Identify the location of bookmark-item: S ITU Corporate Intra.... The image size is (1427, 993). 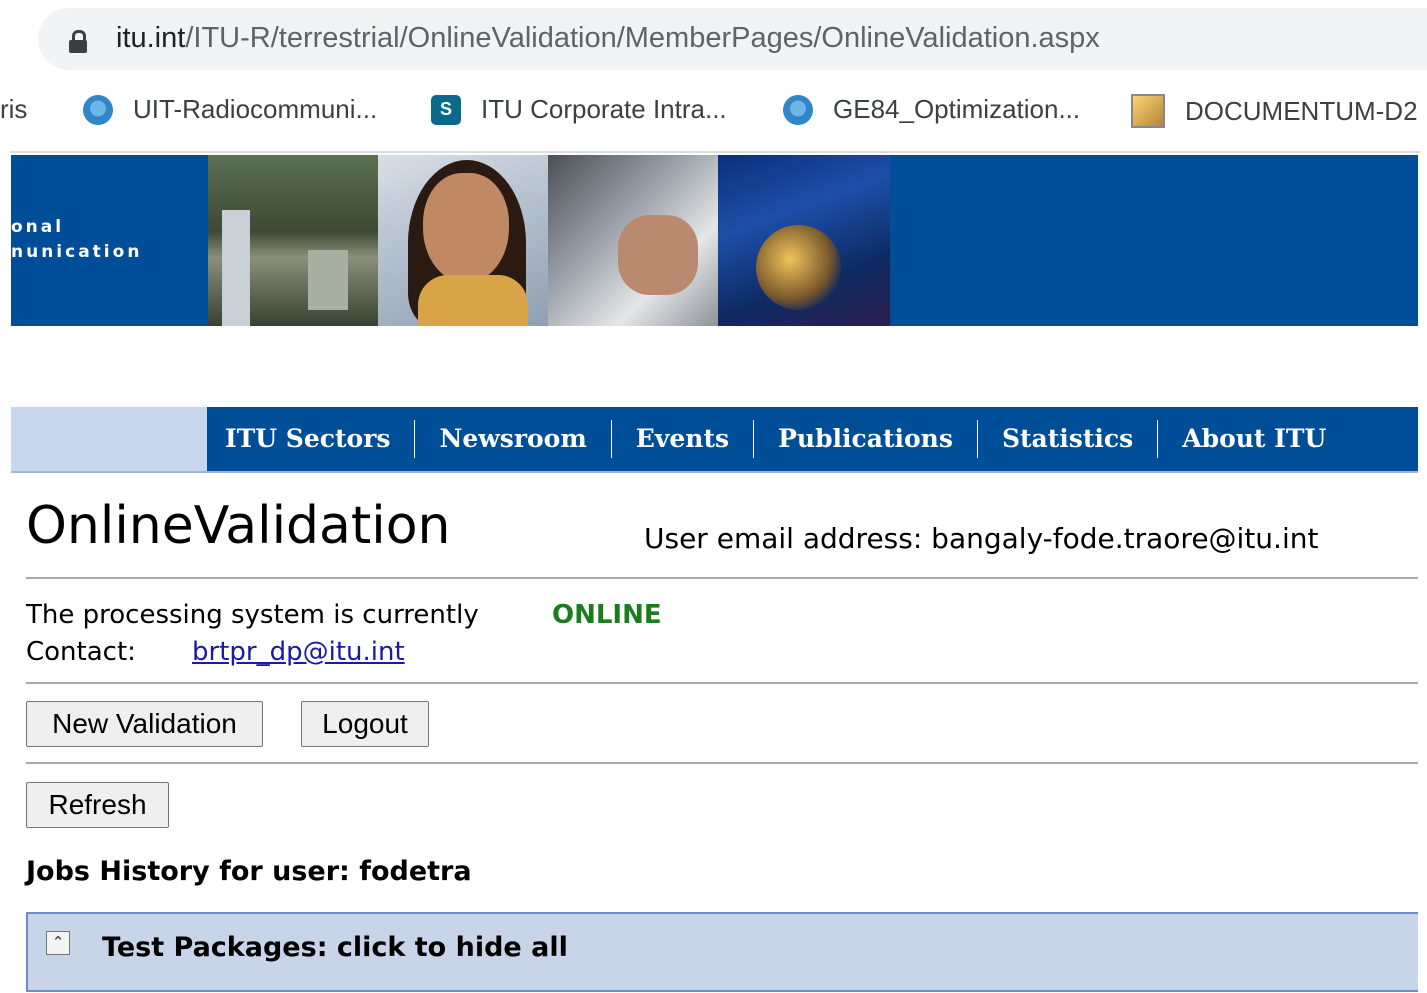
(579, 109).